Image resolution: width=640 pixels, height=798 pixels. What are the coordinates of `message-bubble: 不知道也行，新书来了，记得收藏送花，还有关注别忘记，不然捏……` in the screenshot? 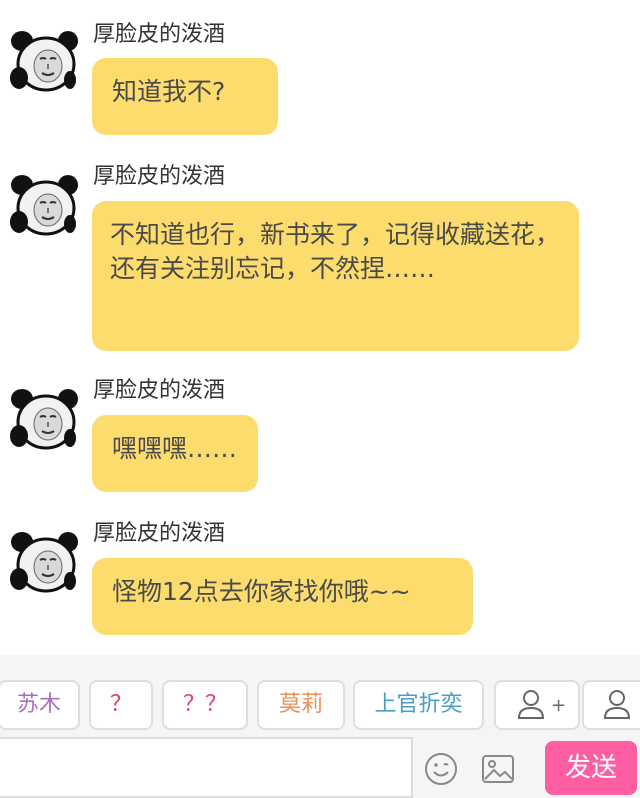 It's located at (335, 276).